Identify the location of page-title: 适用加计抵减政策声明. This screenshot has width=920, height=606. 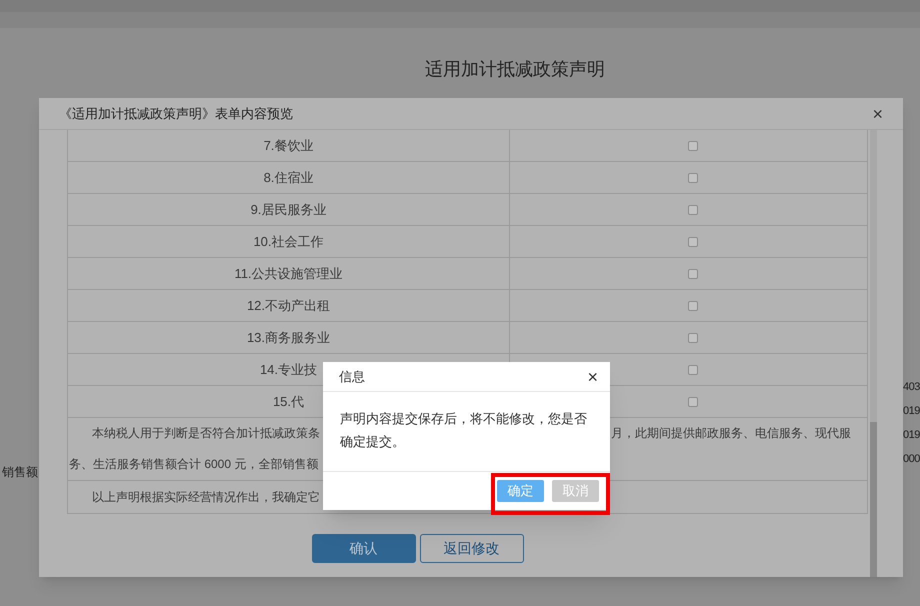
(515, 69).